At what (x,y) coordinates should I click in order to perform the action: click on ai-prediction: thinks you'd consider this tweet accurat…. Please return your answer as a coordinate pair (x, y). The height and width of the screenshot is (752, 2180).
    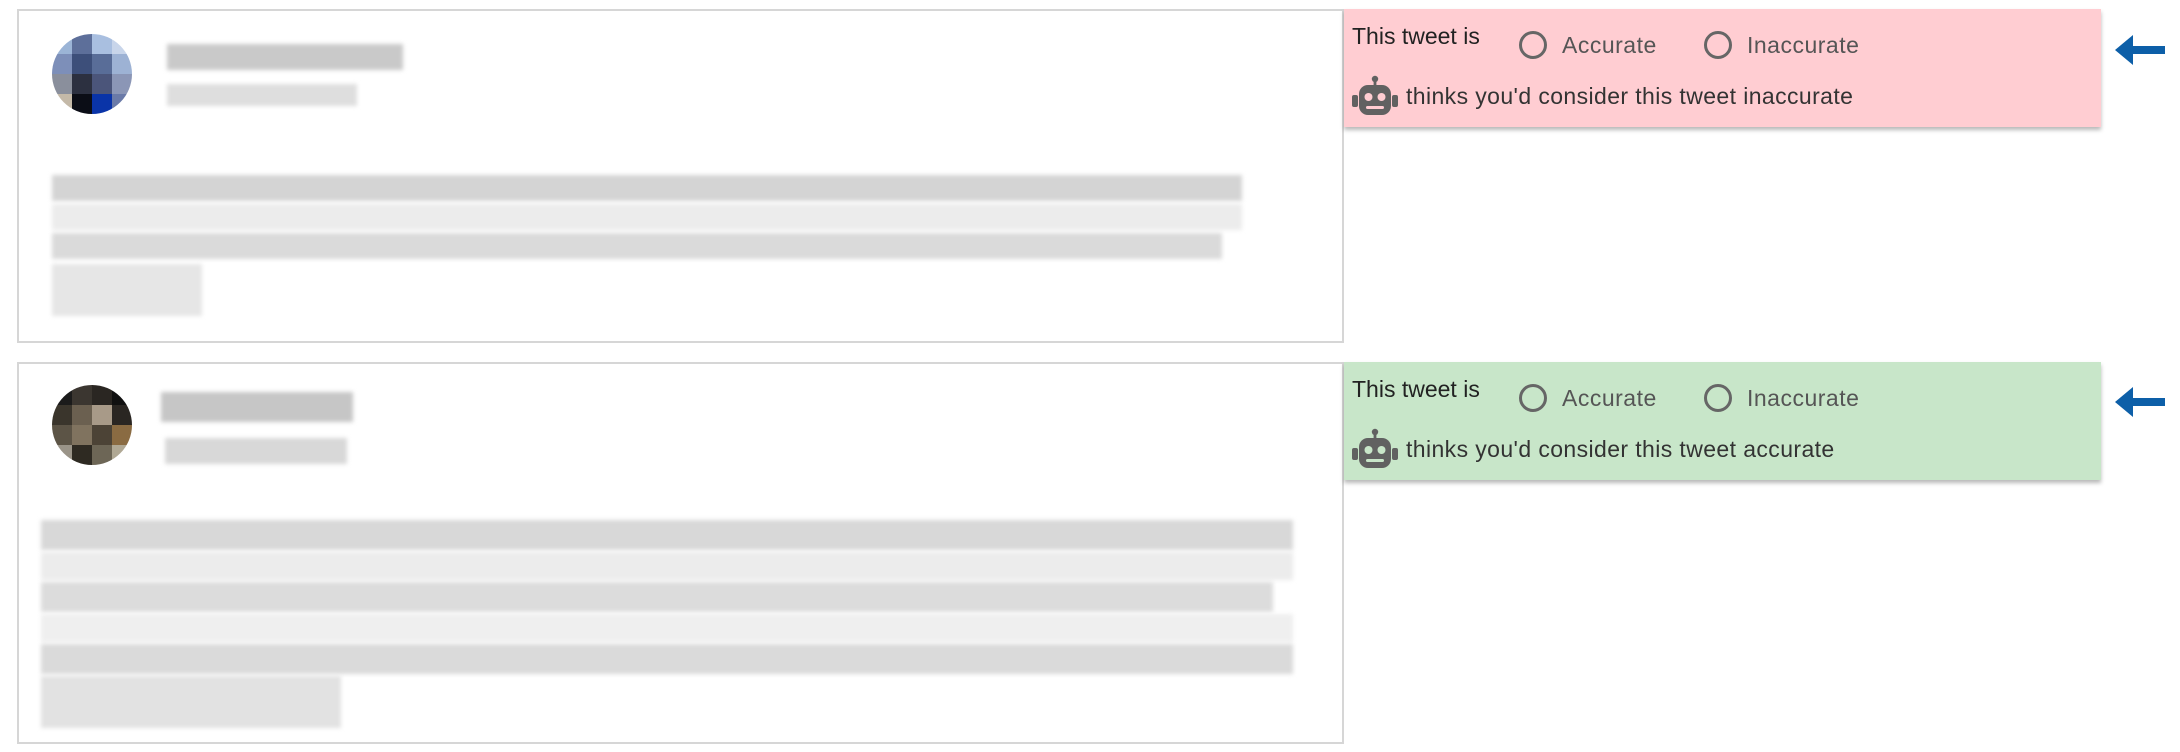
    Looking at the image, I should click on (1593, 449).